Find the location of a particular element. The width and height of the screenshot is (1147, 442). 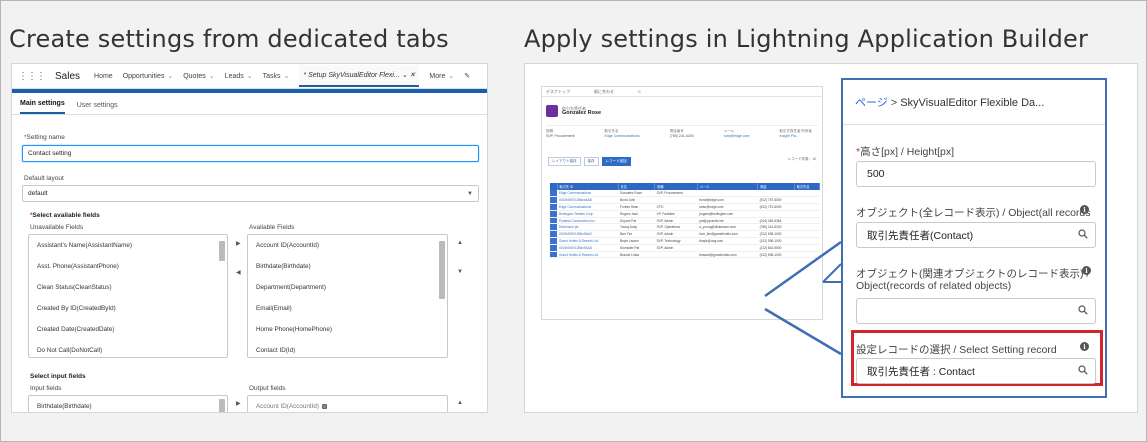

settings-tabs: Main settings User settings is located at coordinates (249, 104).